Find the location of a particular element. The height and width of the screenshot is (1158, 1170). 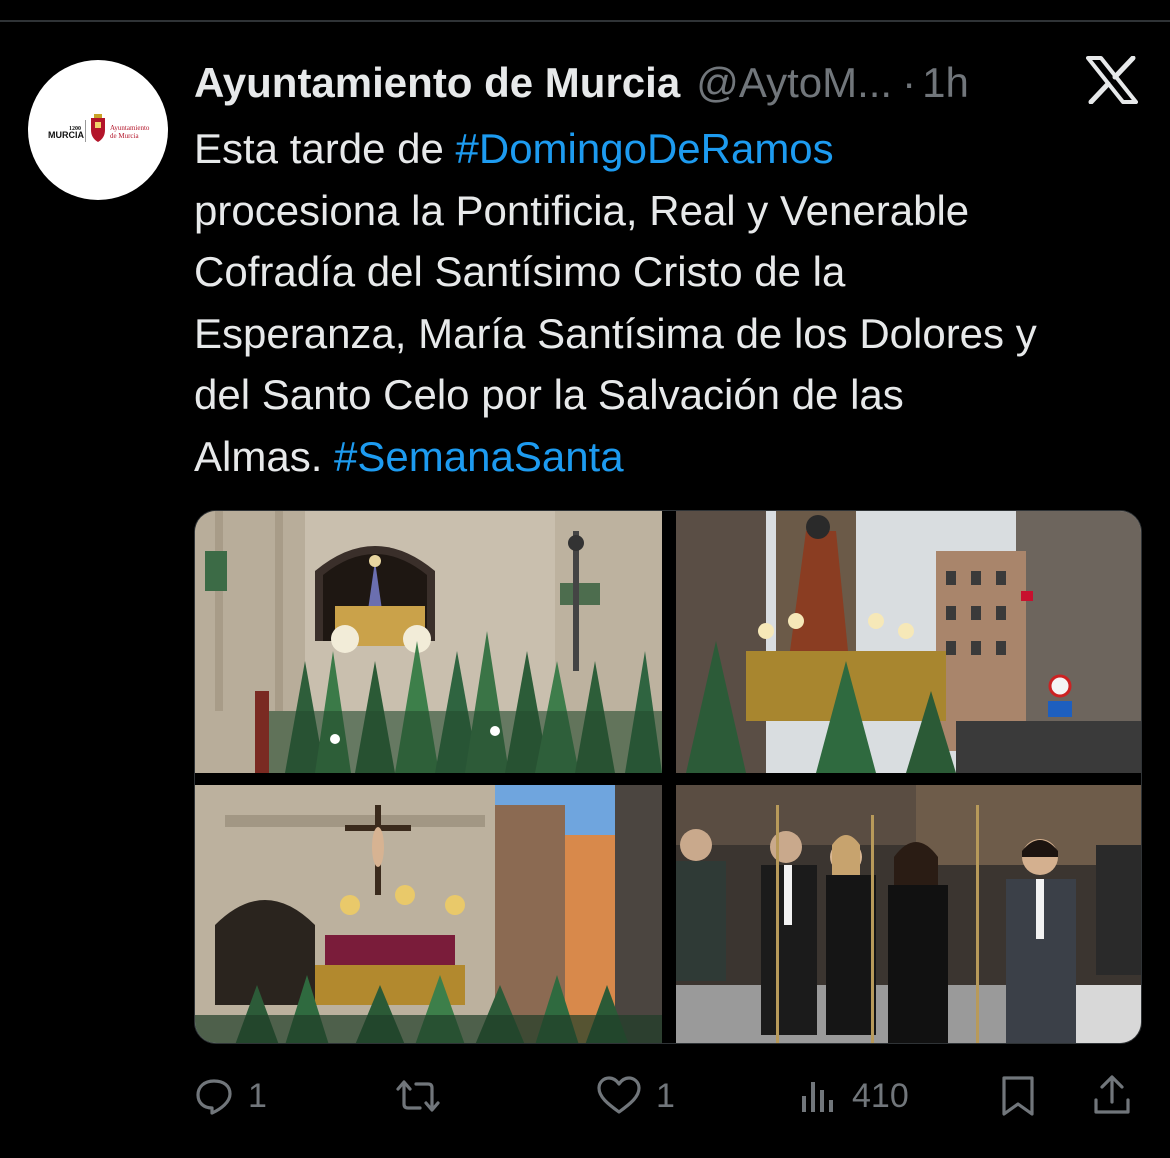

views-button: 410 is located at coordinates (853, 1096).